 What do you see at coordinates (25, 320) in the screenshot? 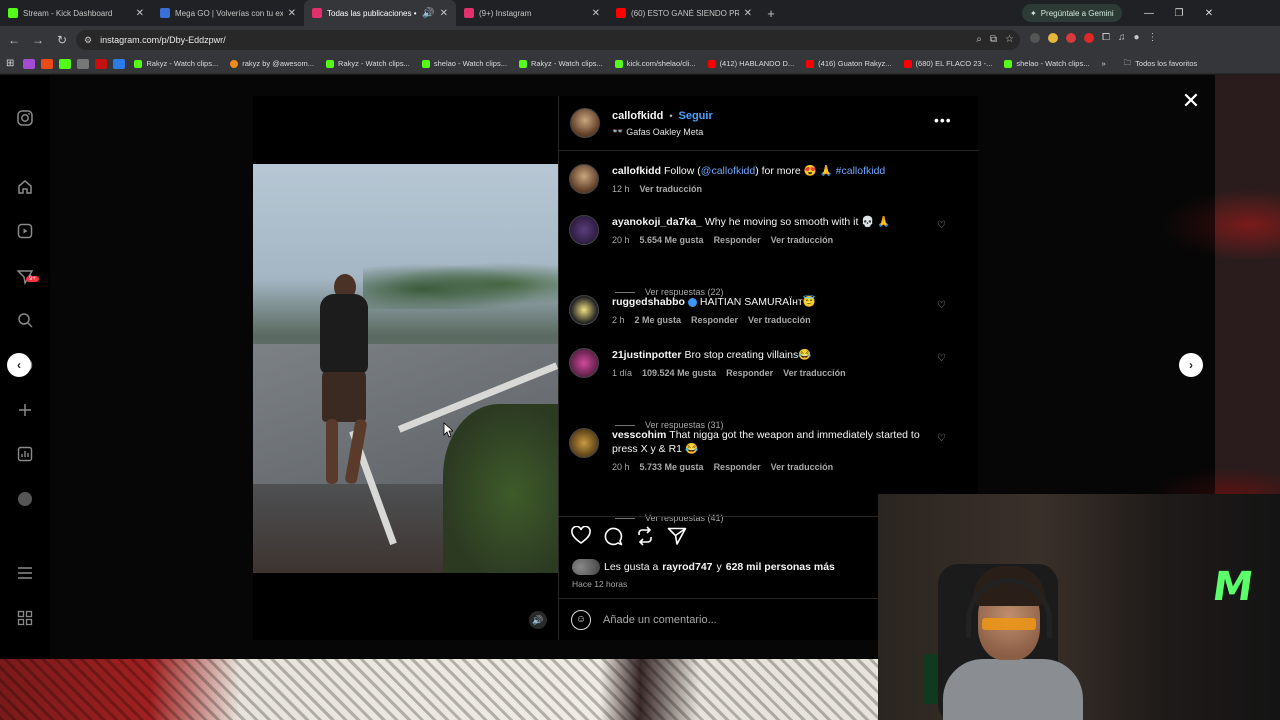
I see `search-icon` at bounding box center [25, 320].